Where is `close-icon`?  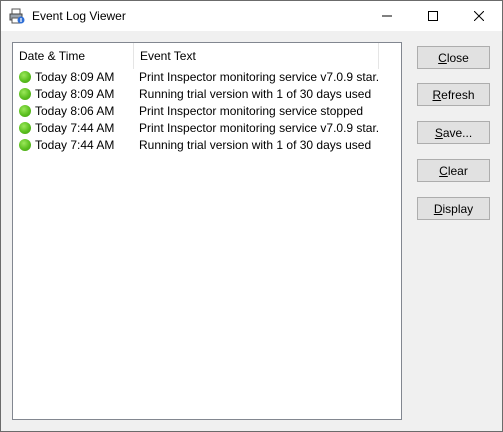 close-icon is located at coordinates (479, 16).